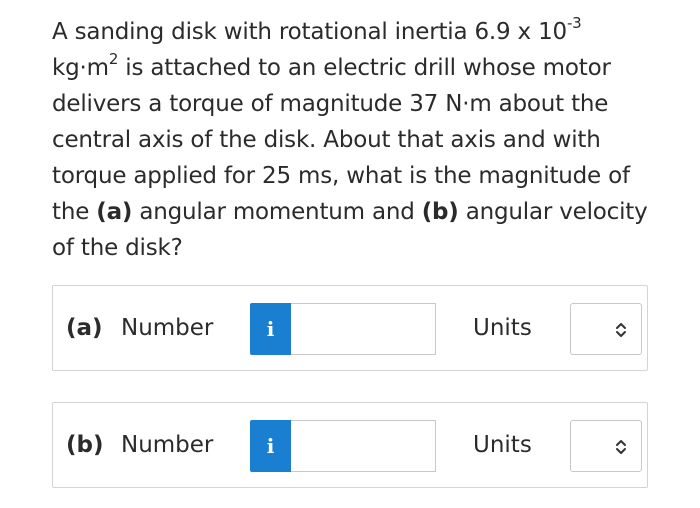 The width and height of the screenshot is (700, 508). I want to click on question-unit-exponent: 2, so click(113, 59).